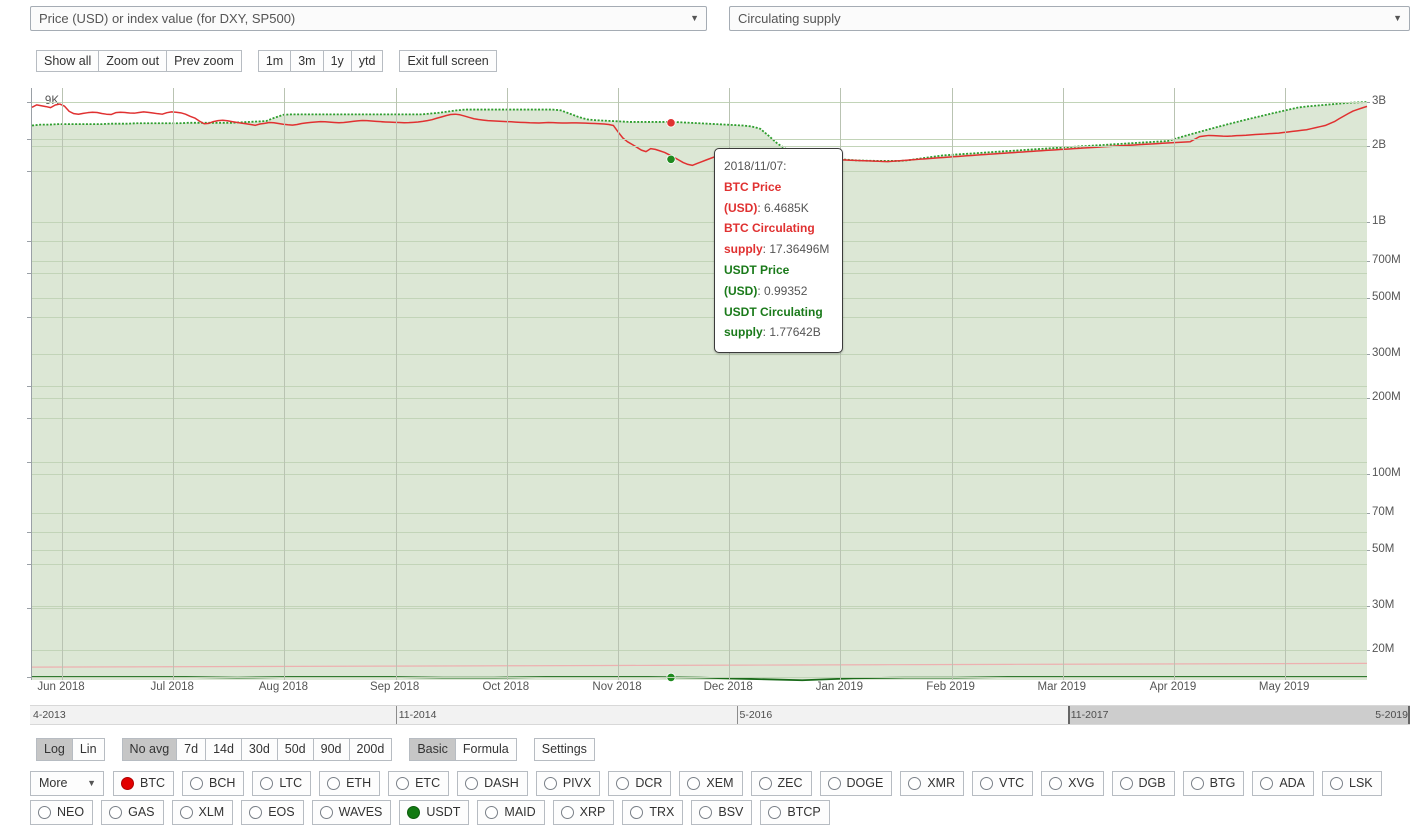 The height and width of the screenshot is (829, 1412). What do you see at coordinates (274, 61) in the screenshot?
I see `range-1m-button: 1m` at bounding box center [274, 61].